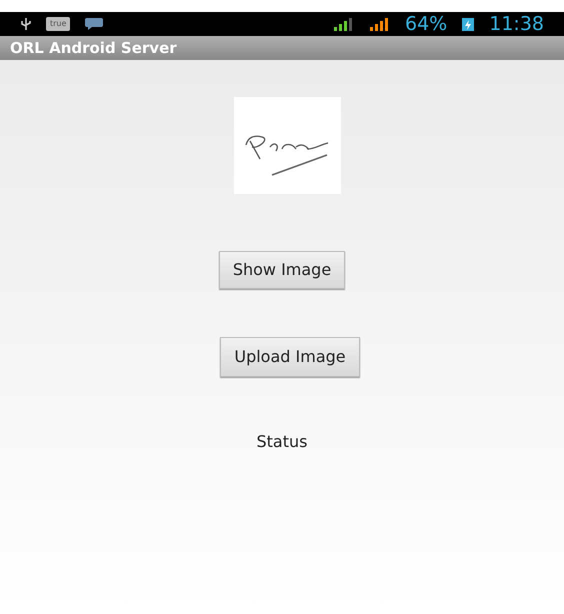  What do you see at coordinates (516, 24) in the screenshot?
I see `clock-time: 11:38` at bounding box center [516, 24].